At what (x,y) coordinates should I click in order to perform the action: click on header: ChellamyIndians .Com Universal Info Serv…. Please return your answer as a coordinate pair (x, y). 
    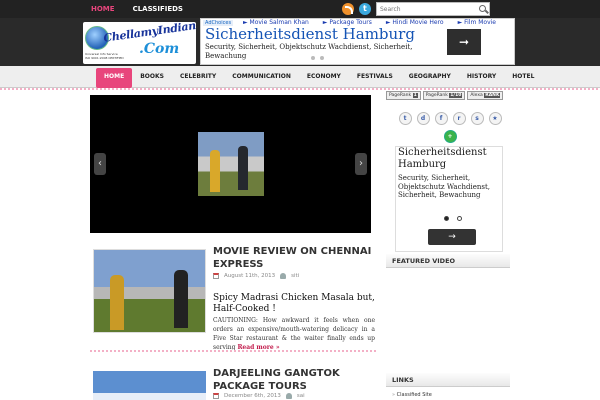
    Looking at the image, I should click on (300, 42).